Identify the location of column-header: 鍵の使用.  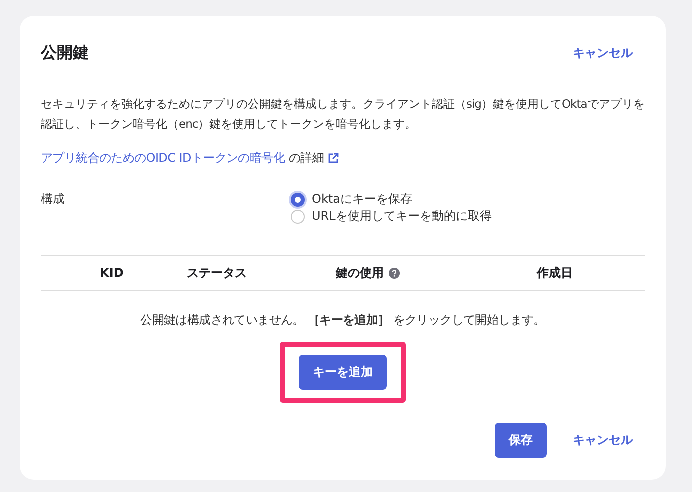
(360, 273).